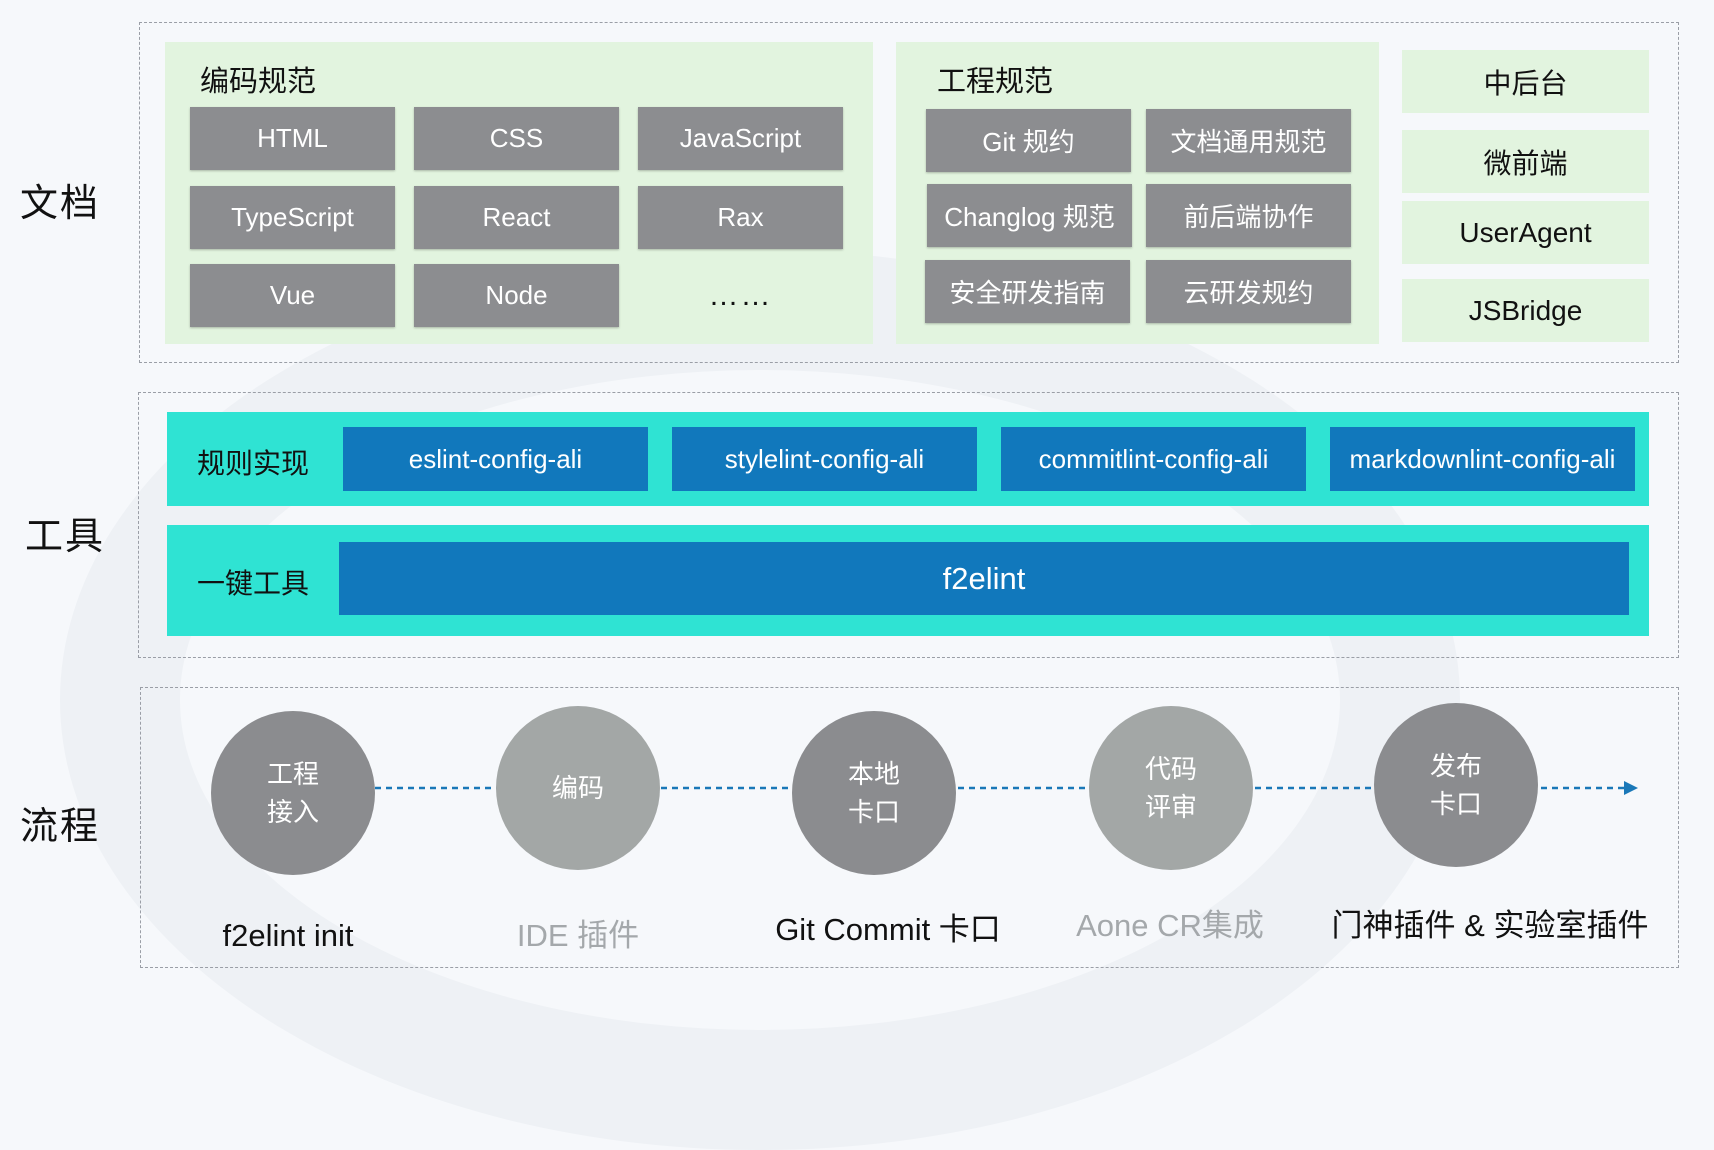 The height and width of the screenshot is (1150, 1714). Describe the element at coordinates (874, 793) in the screenshot. I see `step-circle-local-gate: 本地 卡口` at that location.